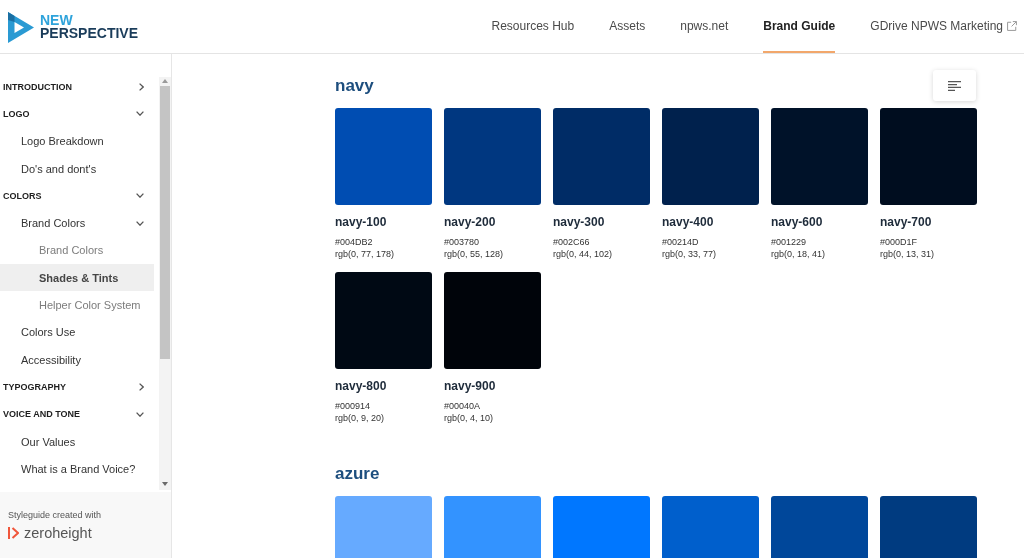  I want to click on rgb-value: rgb(0, 18, 41), so click(798, 254).